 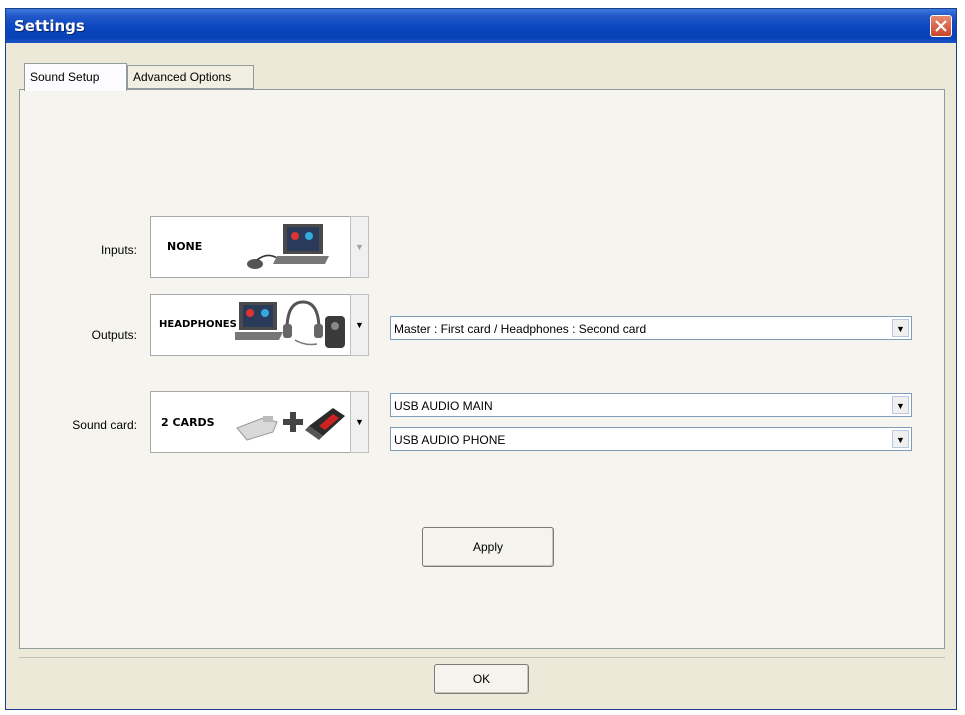 What do you see at coordinates (651, 405) in the screenshot?
I see `card1-select: USB AUDIO MAIN ▼` at bounding box center [651, 405].